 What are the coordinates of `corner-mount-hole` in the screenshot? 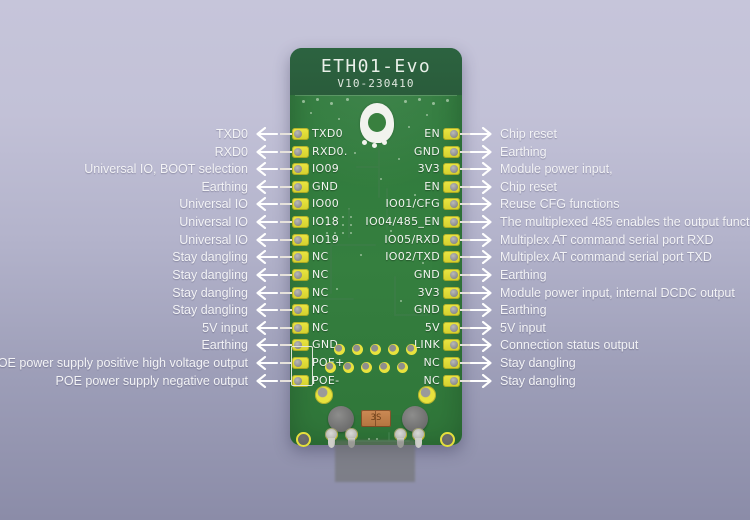 It's located at (447, 439).